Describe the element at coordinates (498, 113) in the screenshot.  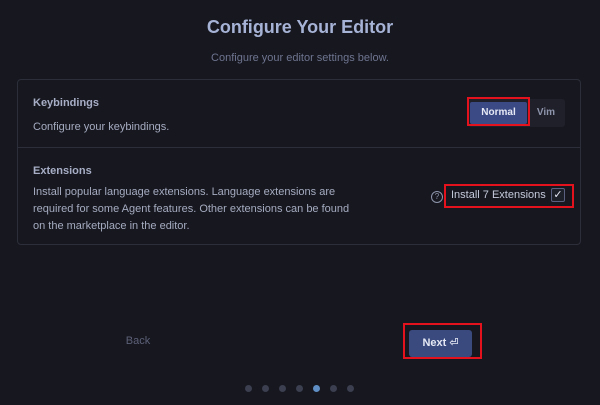
I see `keybinding-normal-option: Normal` at that location.